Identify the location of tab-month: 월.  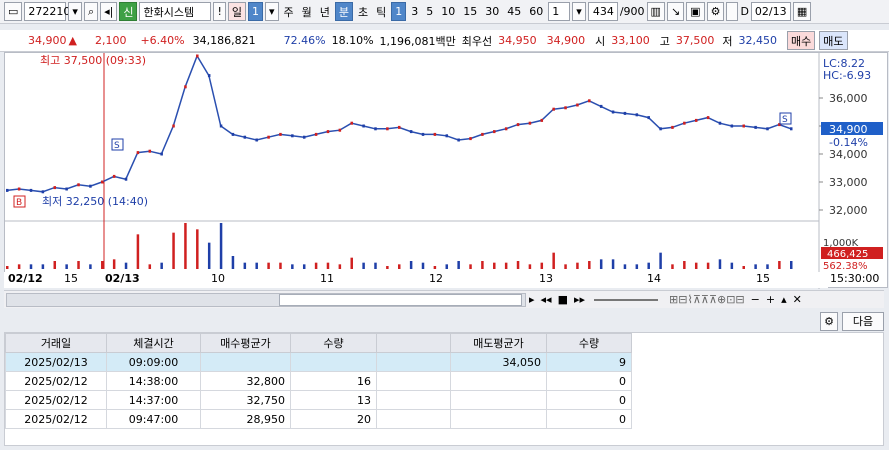
(307, 11).